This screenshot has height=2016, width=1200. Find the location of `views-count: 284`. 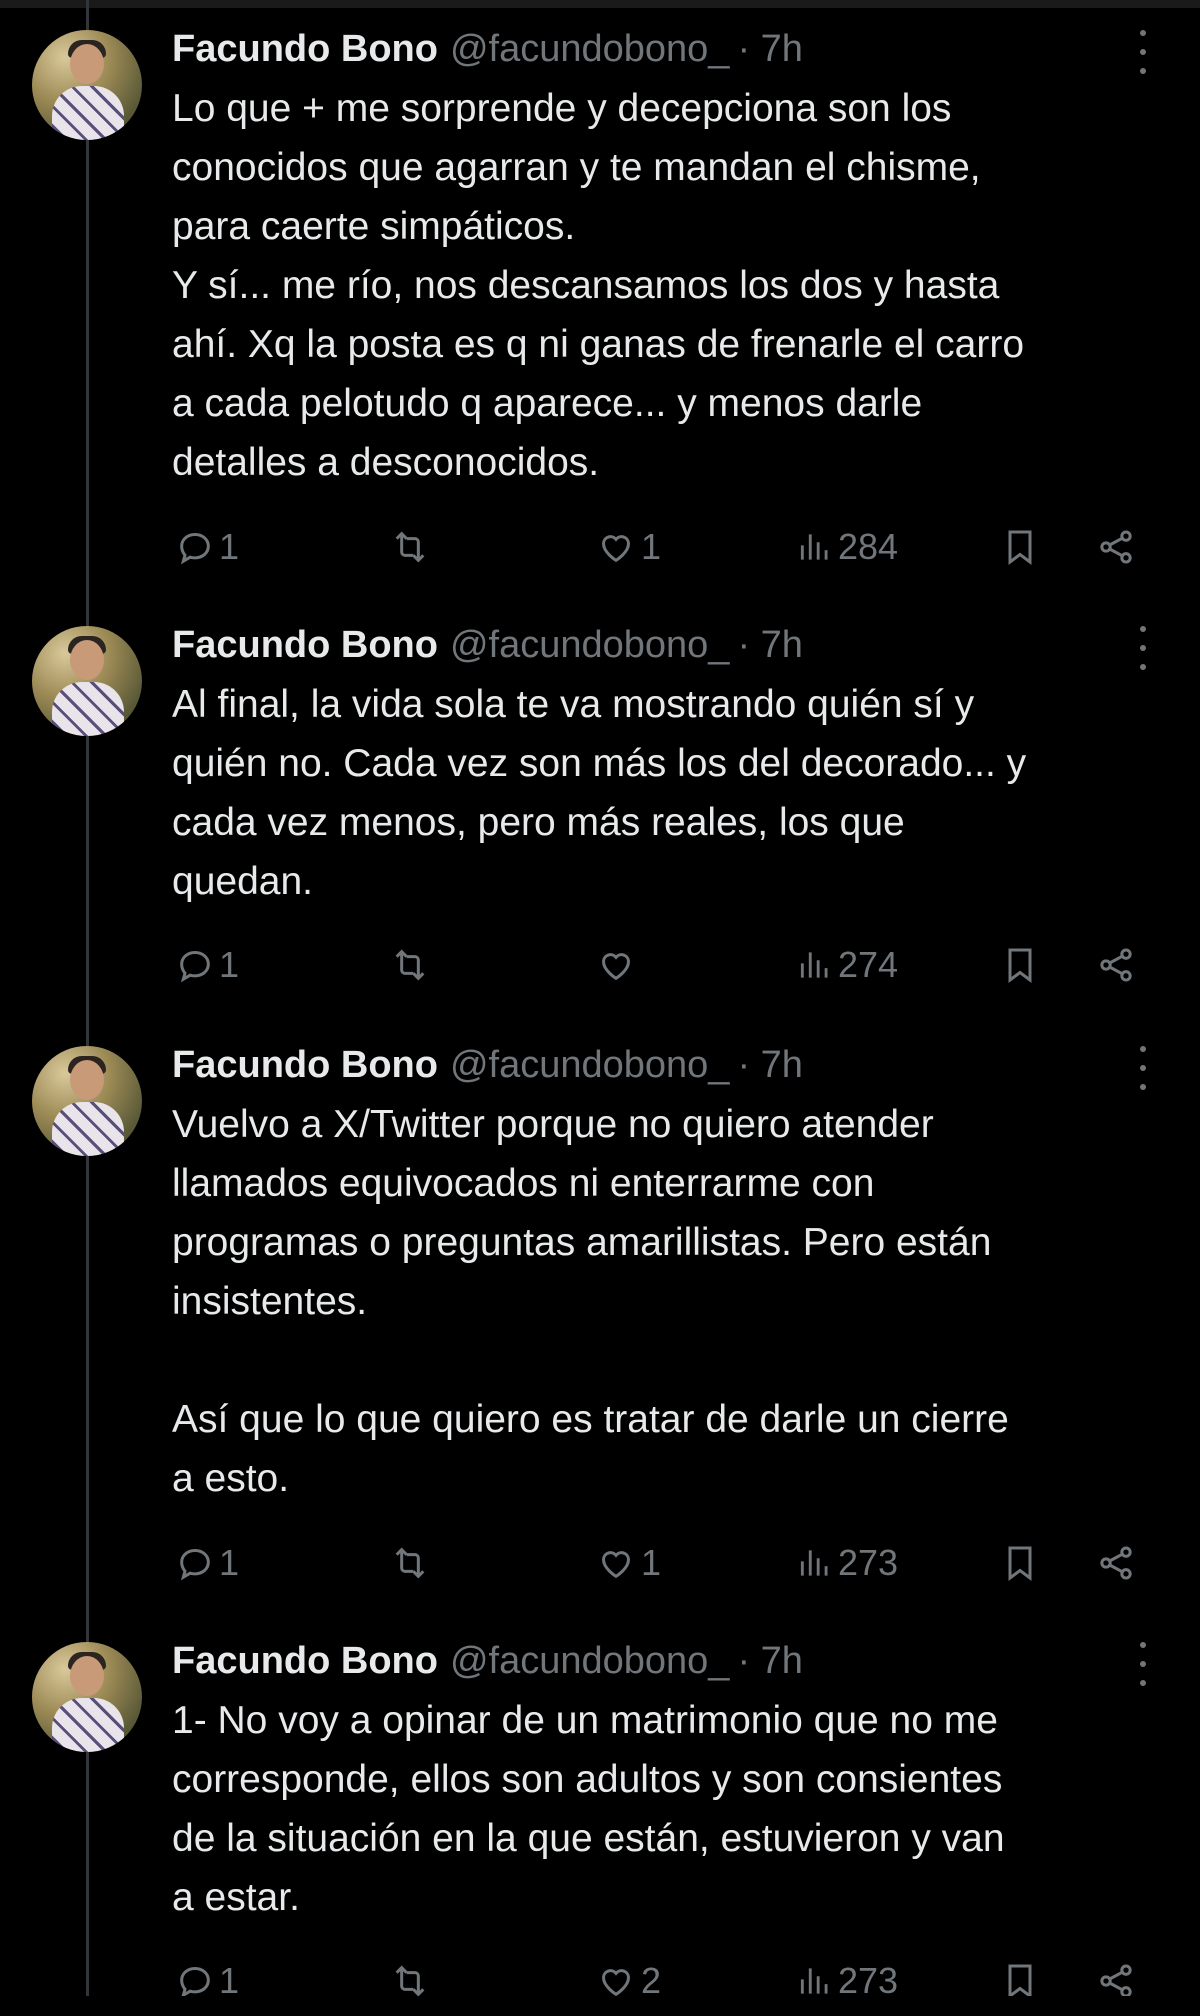

views-count: 284 is located at coordinates (868, 546).